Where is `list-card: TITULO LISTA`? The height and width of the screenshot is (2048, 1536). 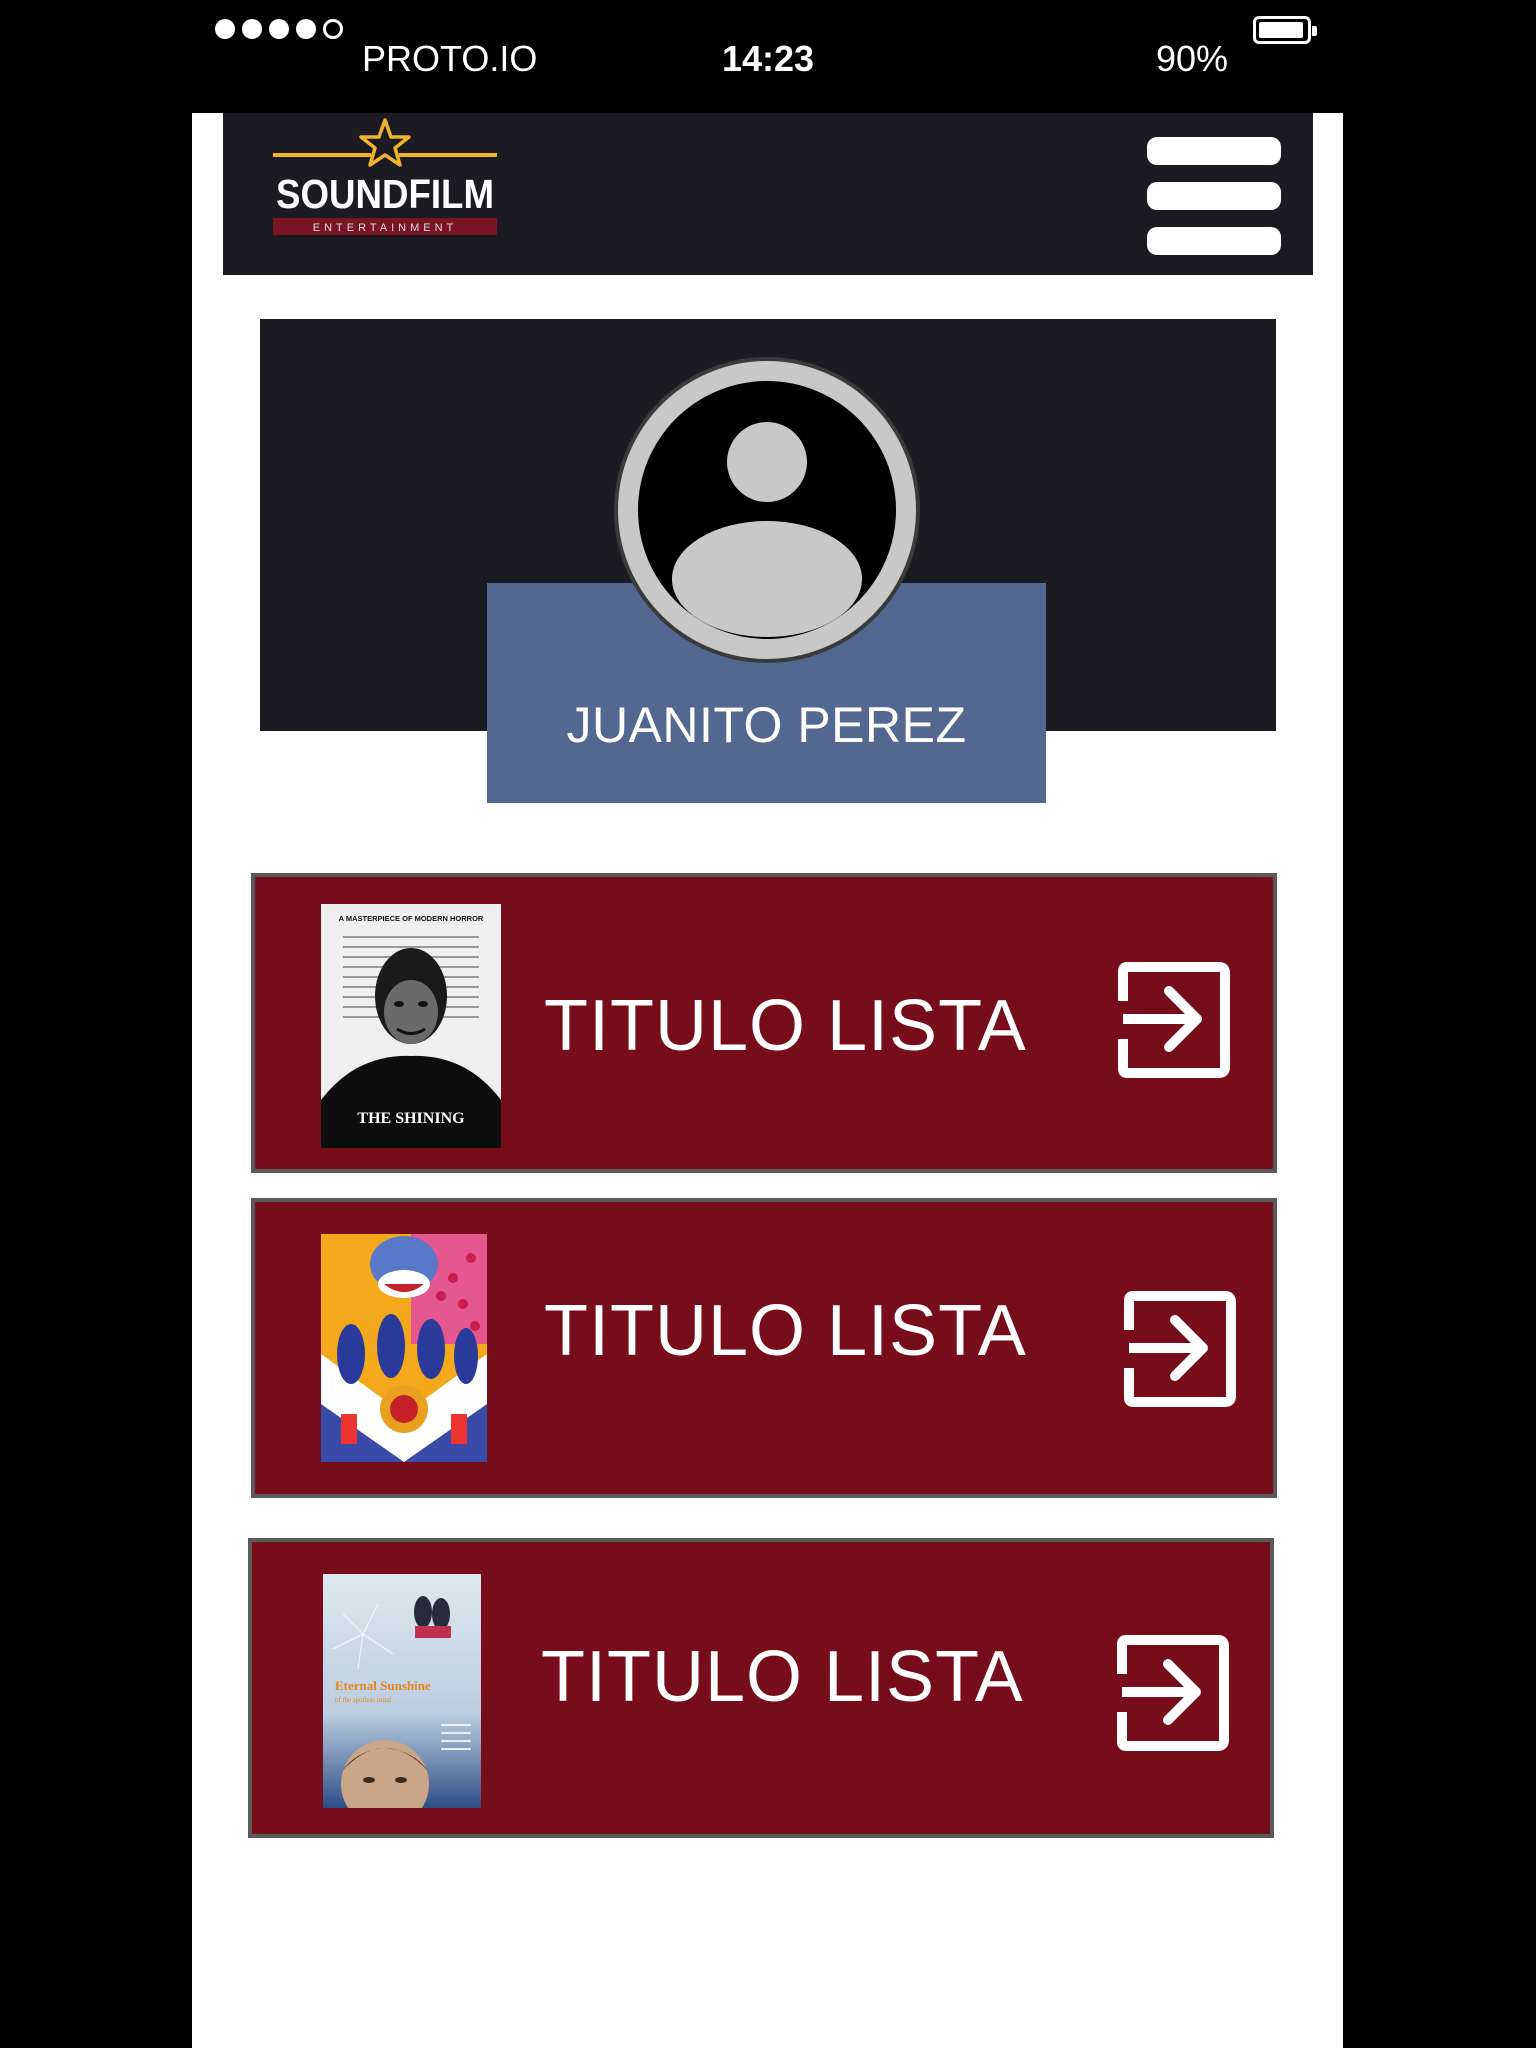 list-card: TITULO LISTA is located at coordinates (764, 1348).